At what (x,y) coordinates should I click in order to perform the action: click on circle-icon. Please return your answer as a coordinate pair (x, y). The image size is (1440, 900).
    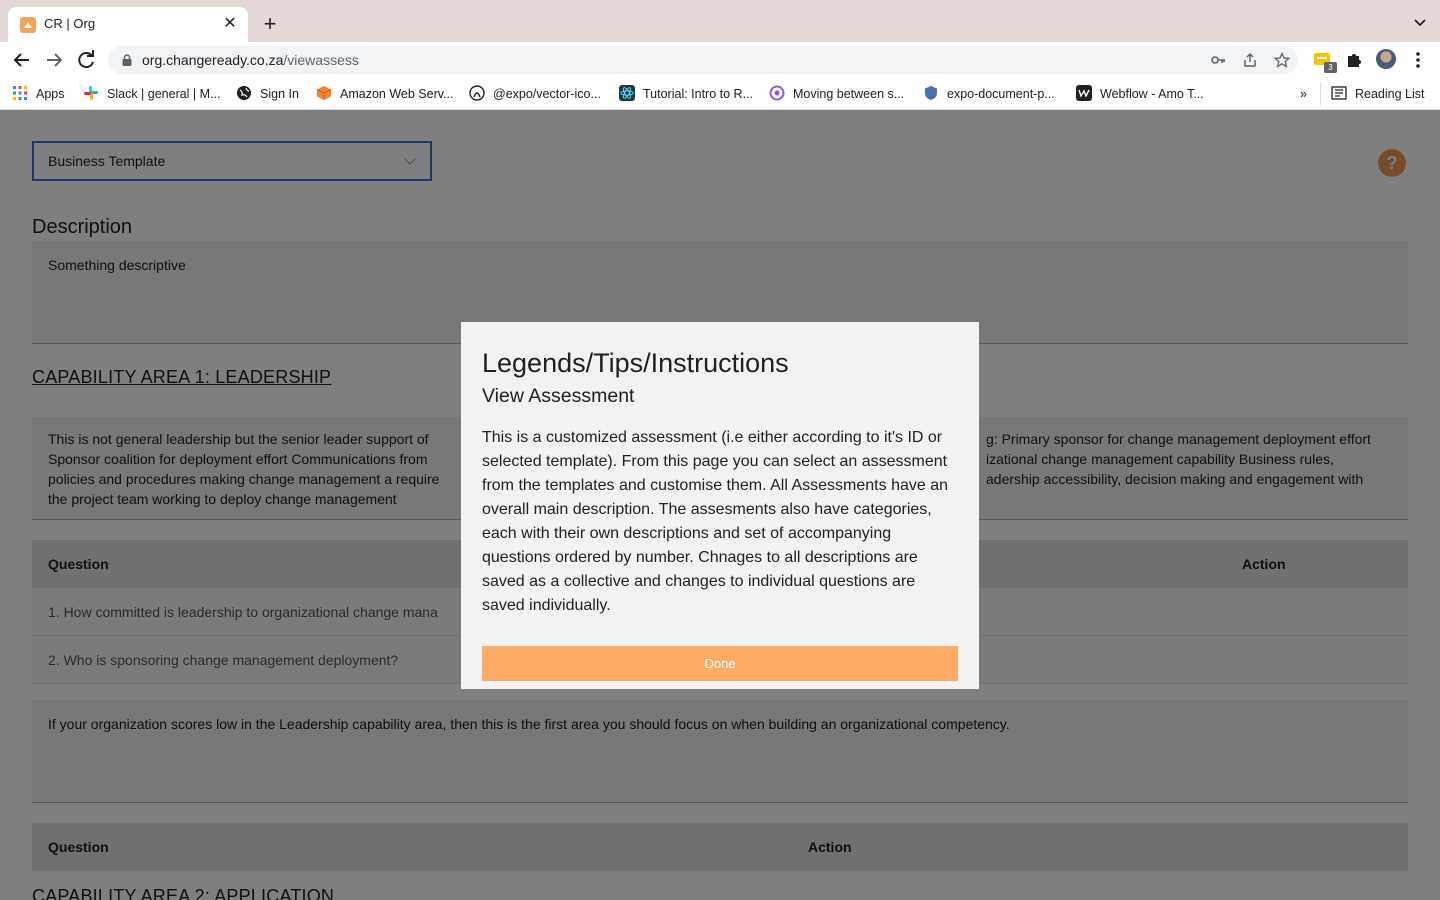
    Looking at the image, I should click on (777, 93).